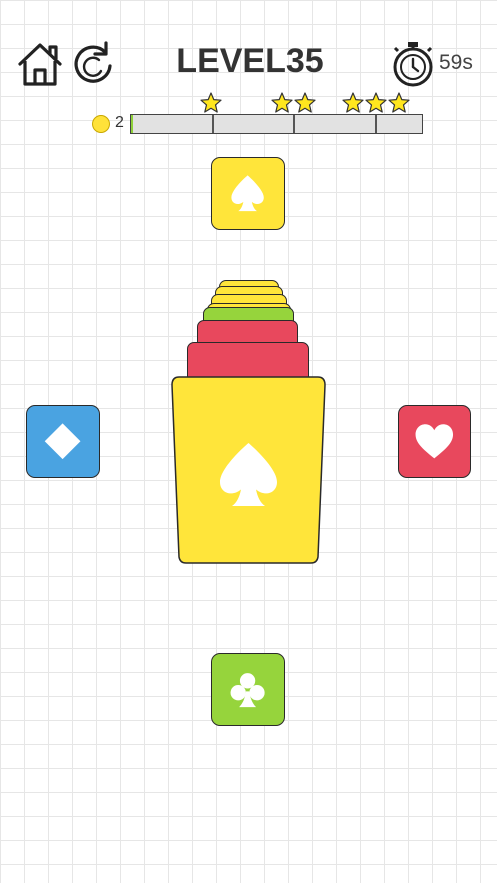 The height and width of the screenshot is (883, 497). I want to click on home-icon, so click(40, 64).